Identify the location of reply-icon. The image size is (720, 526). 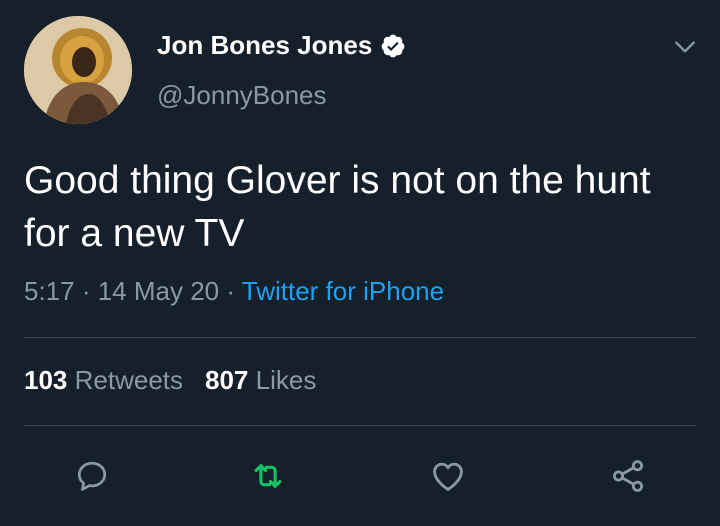
(92, 476).